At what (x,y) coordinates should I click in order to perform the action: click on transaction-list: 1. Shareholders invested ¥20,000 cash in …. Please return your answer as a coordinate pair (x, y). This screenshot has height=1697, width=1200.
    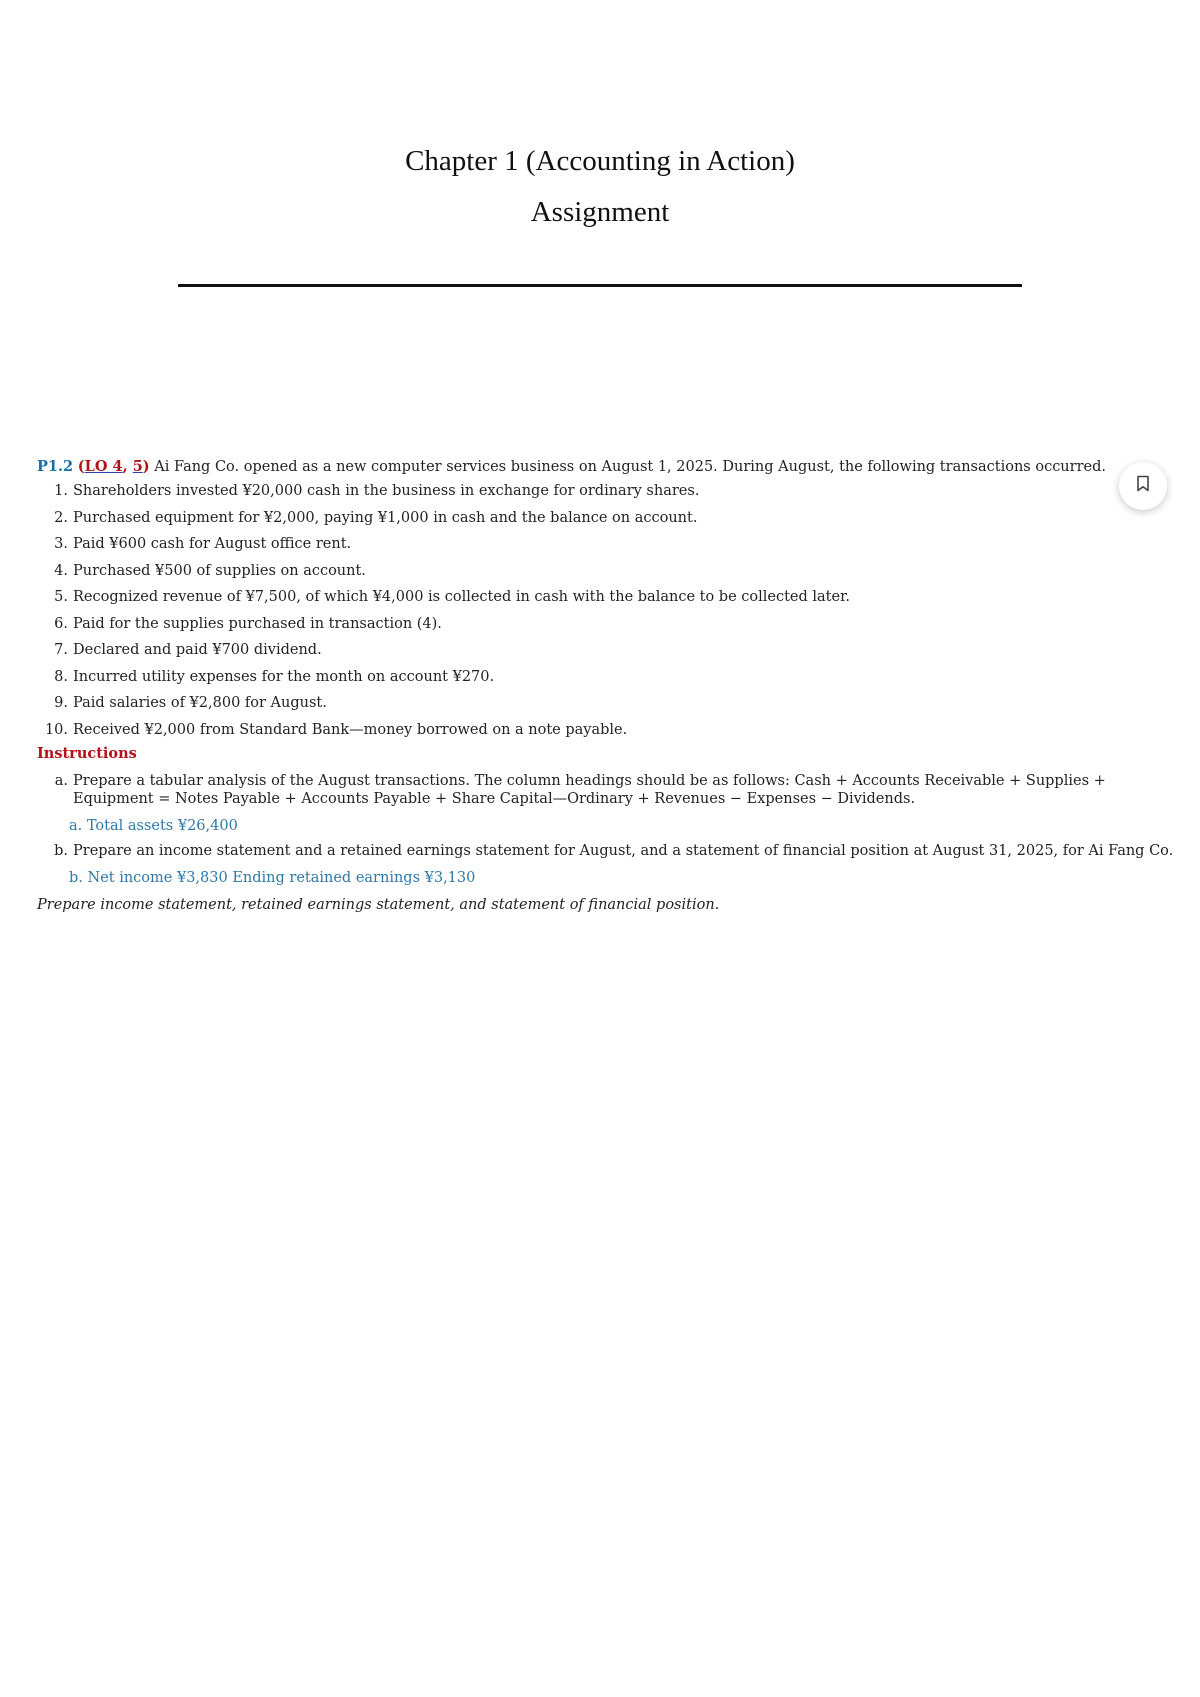
    Looking at the image, I should click on (612, 610).